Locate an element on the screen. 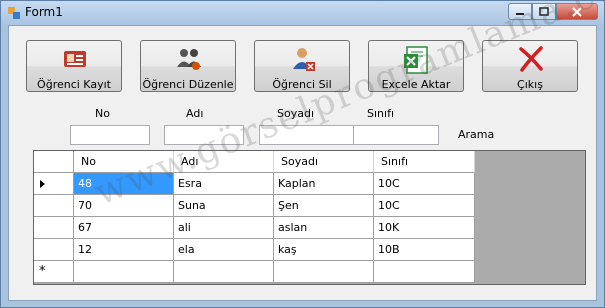  new-cell-no is located at coordinates (124, 272).